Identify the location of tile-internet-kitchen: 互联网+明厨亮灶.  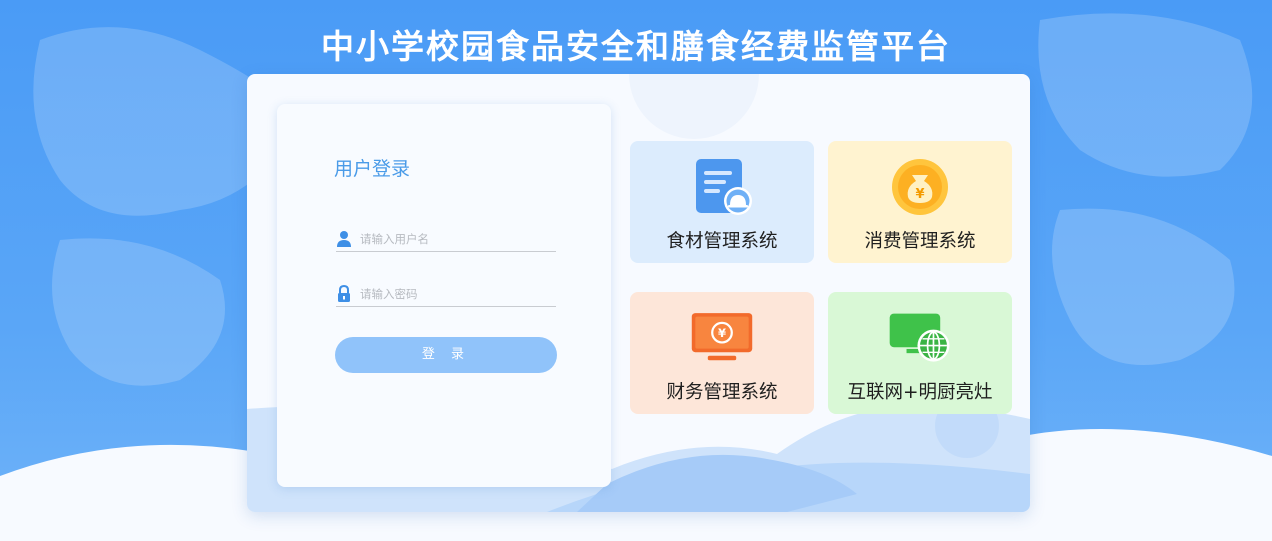
(920, 353).